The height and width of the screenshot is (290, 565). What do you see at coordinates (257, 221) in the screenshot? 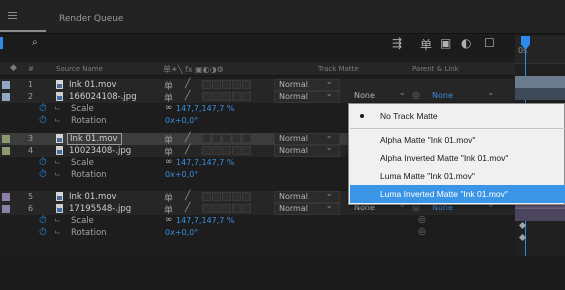
I see `property-row: ⏱ ⨽ Scale ∞ 147,7,147,7 % ◎` at bounding box center [257, 221].